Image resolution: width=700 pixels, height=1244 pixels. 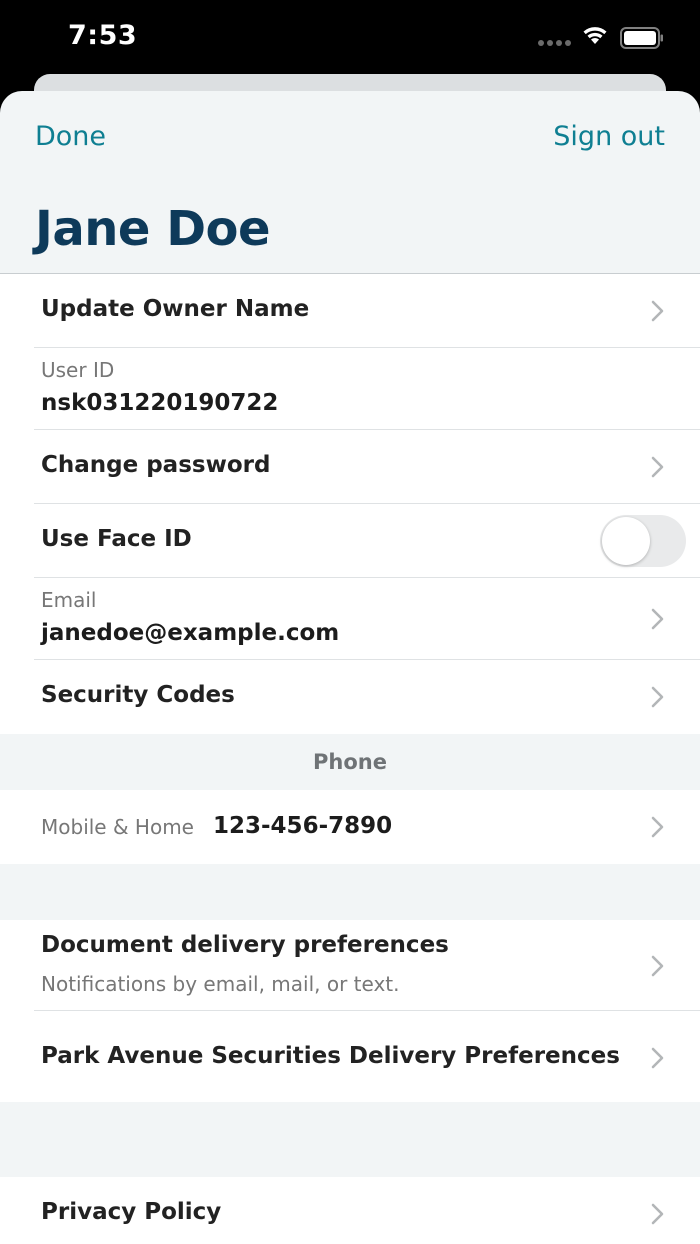 What do you see at coordinates (175, 309) in the screenshot?
I see `update-owner-name-label: Update Owner Name` at bounding box center [175, 309].